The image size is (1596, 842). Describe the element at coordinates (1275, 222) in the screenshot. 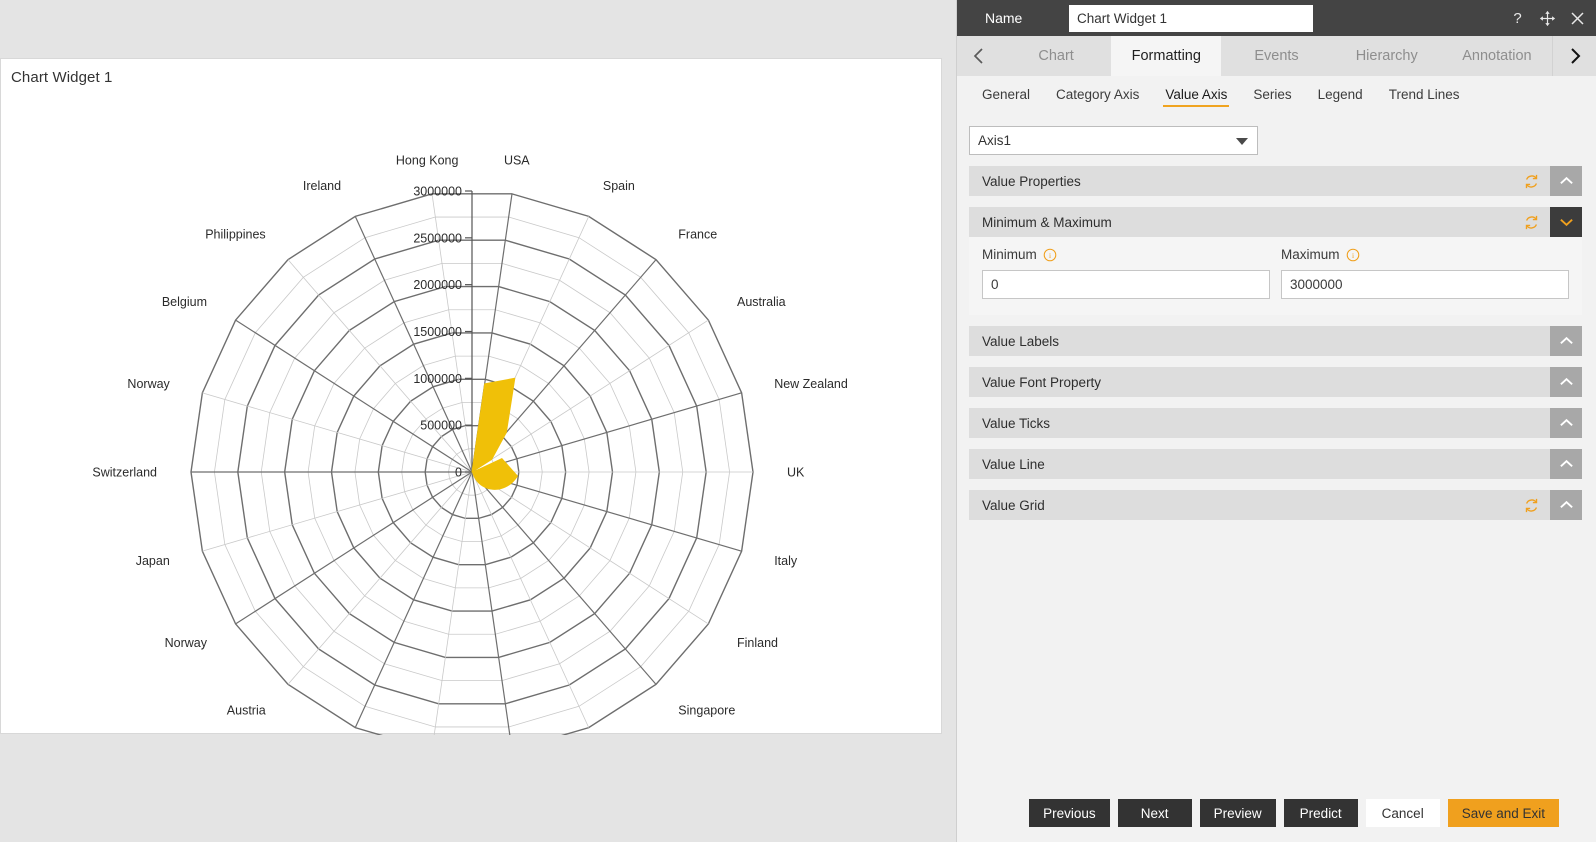

I see `section-header-minimum-maximum: Minimum & Maximum` at that location.